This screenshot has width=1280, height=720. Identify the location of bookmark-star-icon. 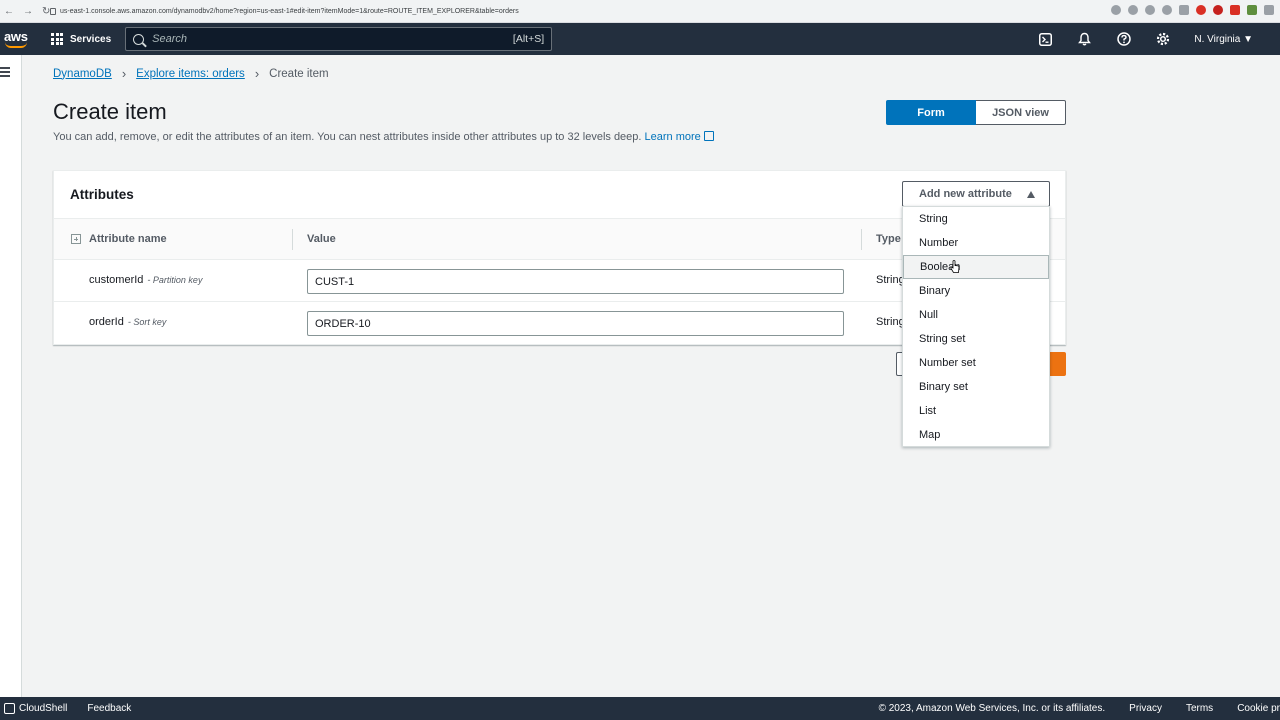
(1167, 10).